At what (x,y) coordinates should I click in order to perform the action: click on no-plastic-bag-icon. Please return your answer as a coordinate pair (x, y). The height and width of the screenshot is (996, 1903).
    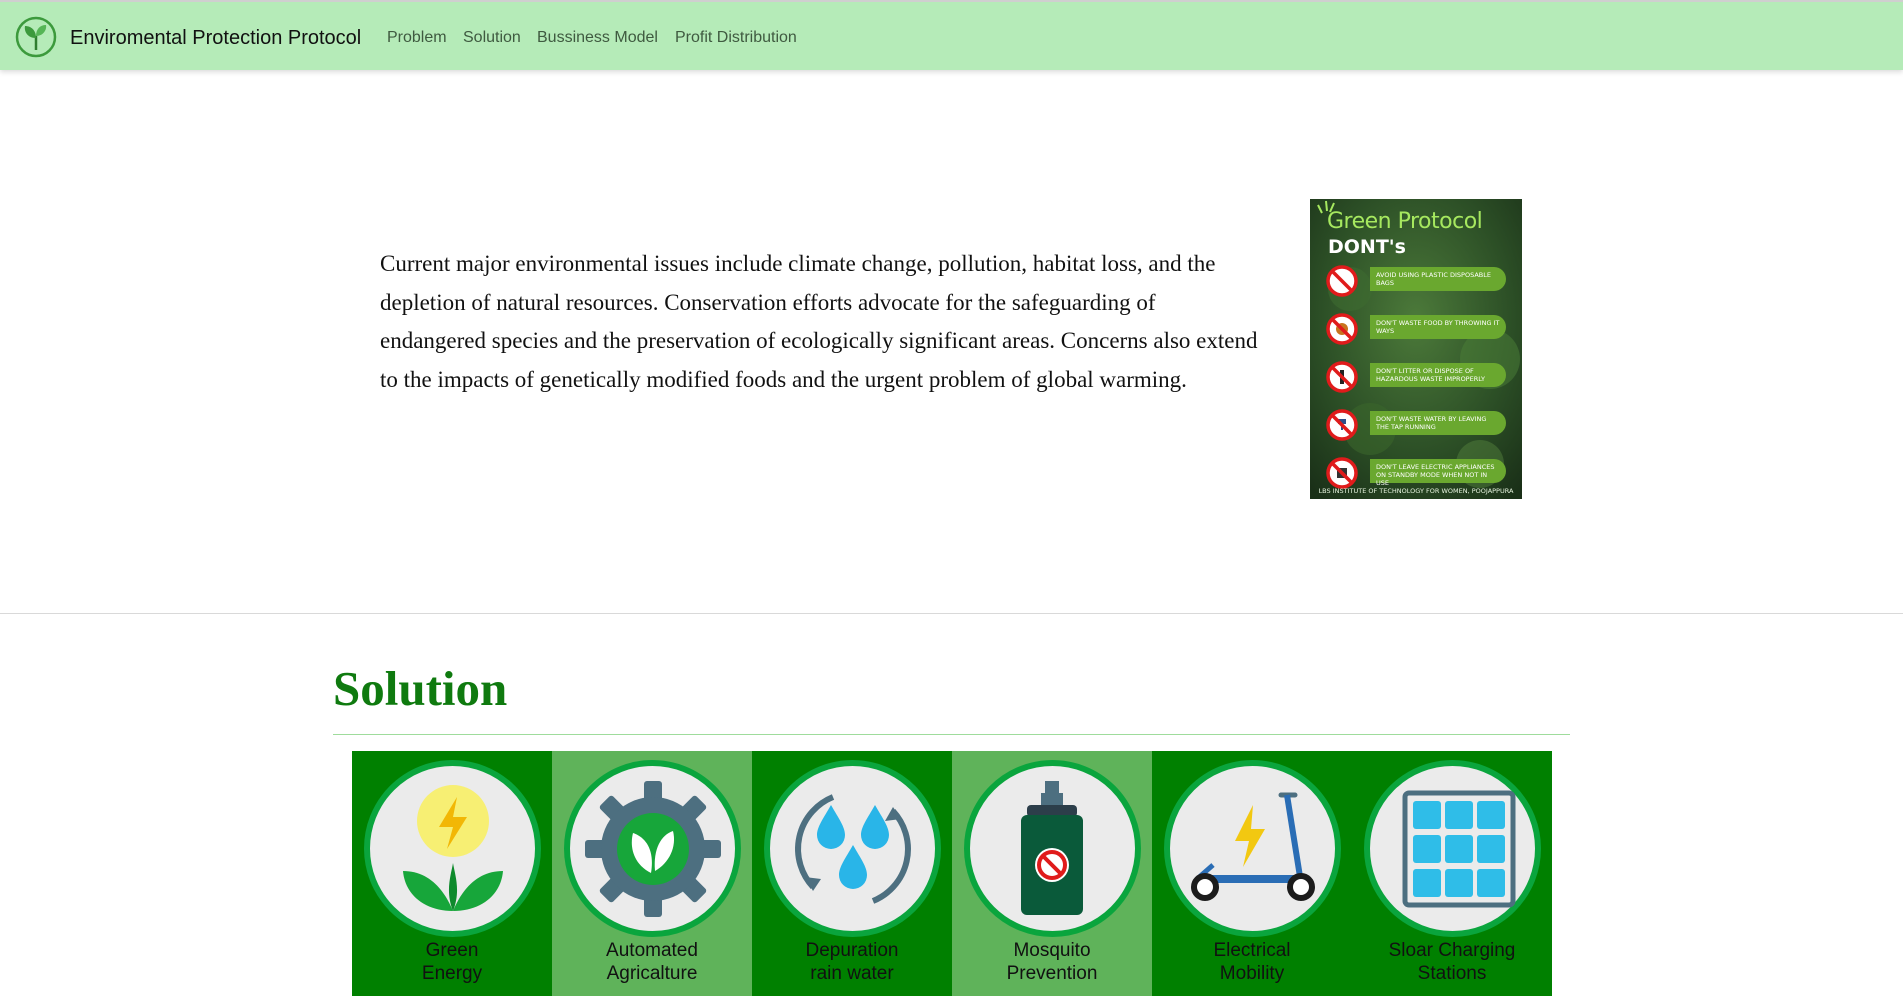
    Looking at the image, I should click on (1342, 281).